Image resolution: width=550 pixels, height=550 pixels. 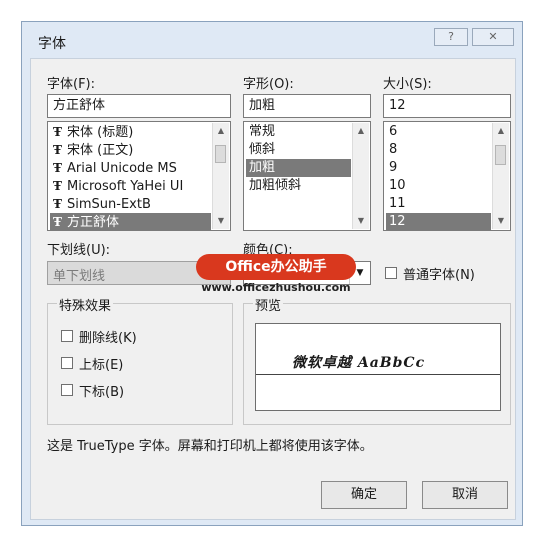 I want to click on font-input: 方正舒体, so click(x=139, y=106).